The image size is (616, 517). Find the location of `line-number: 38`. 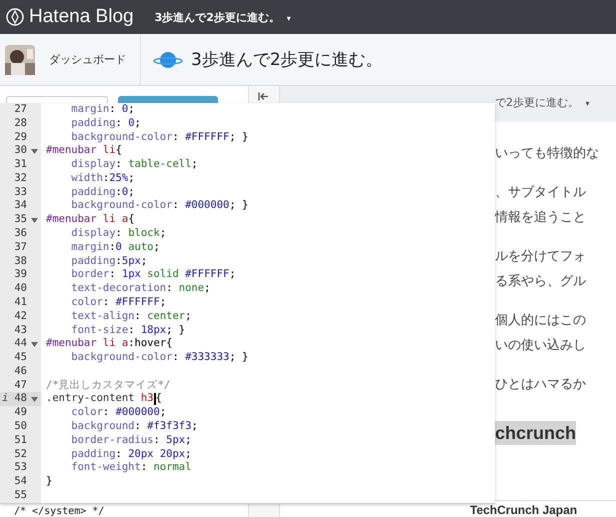

line-number: 38 is located at coordinates (20, 260).